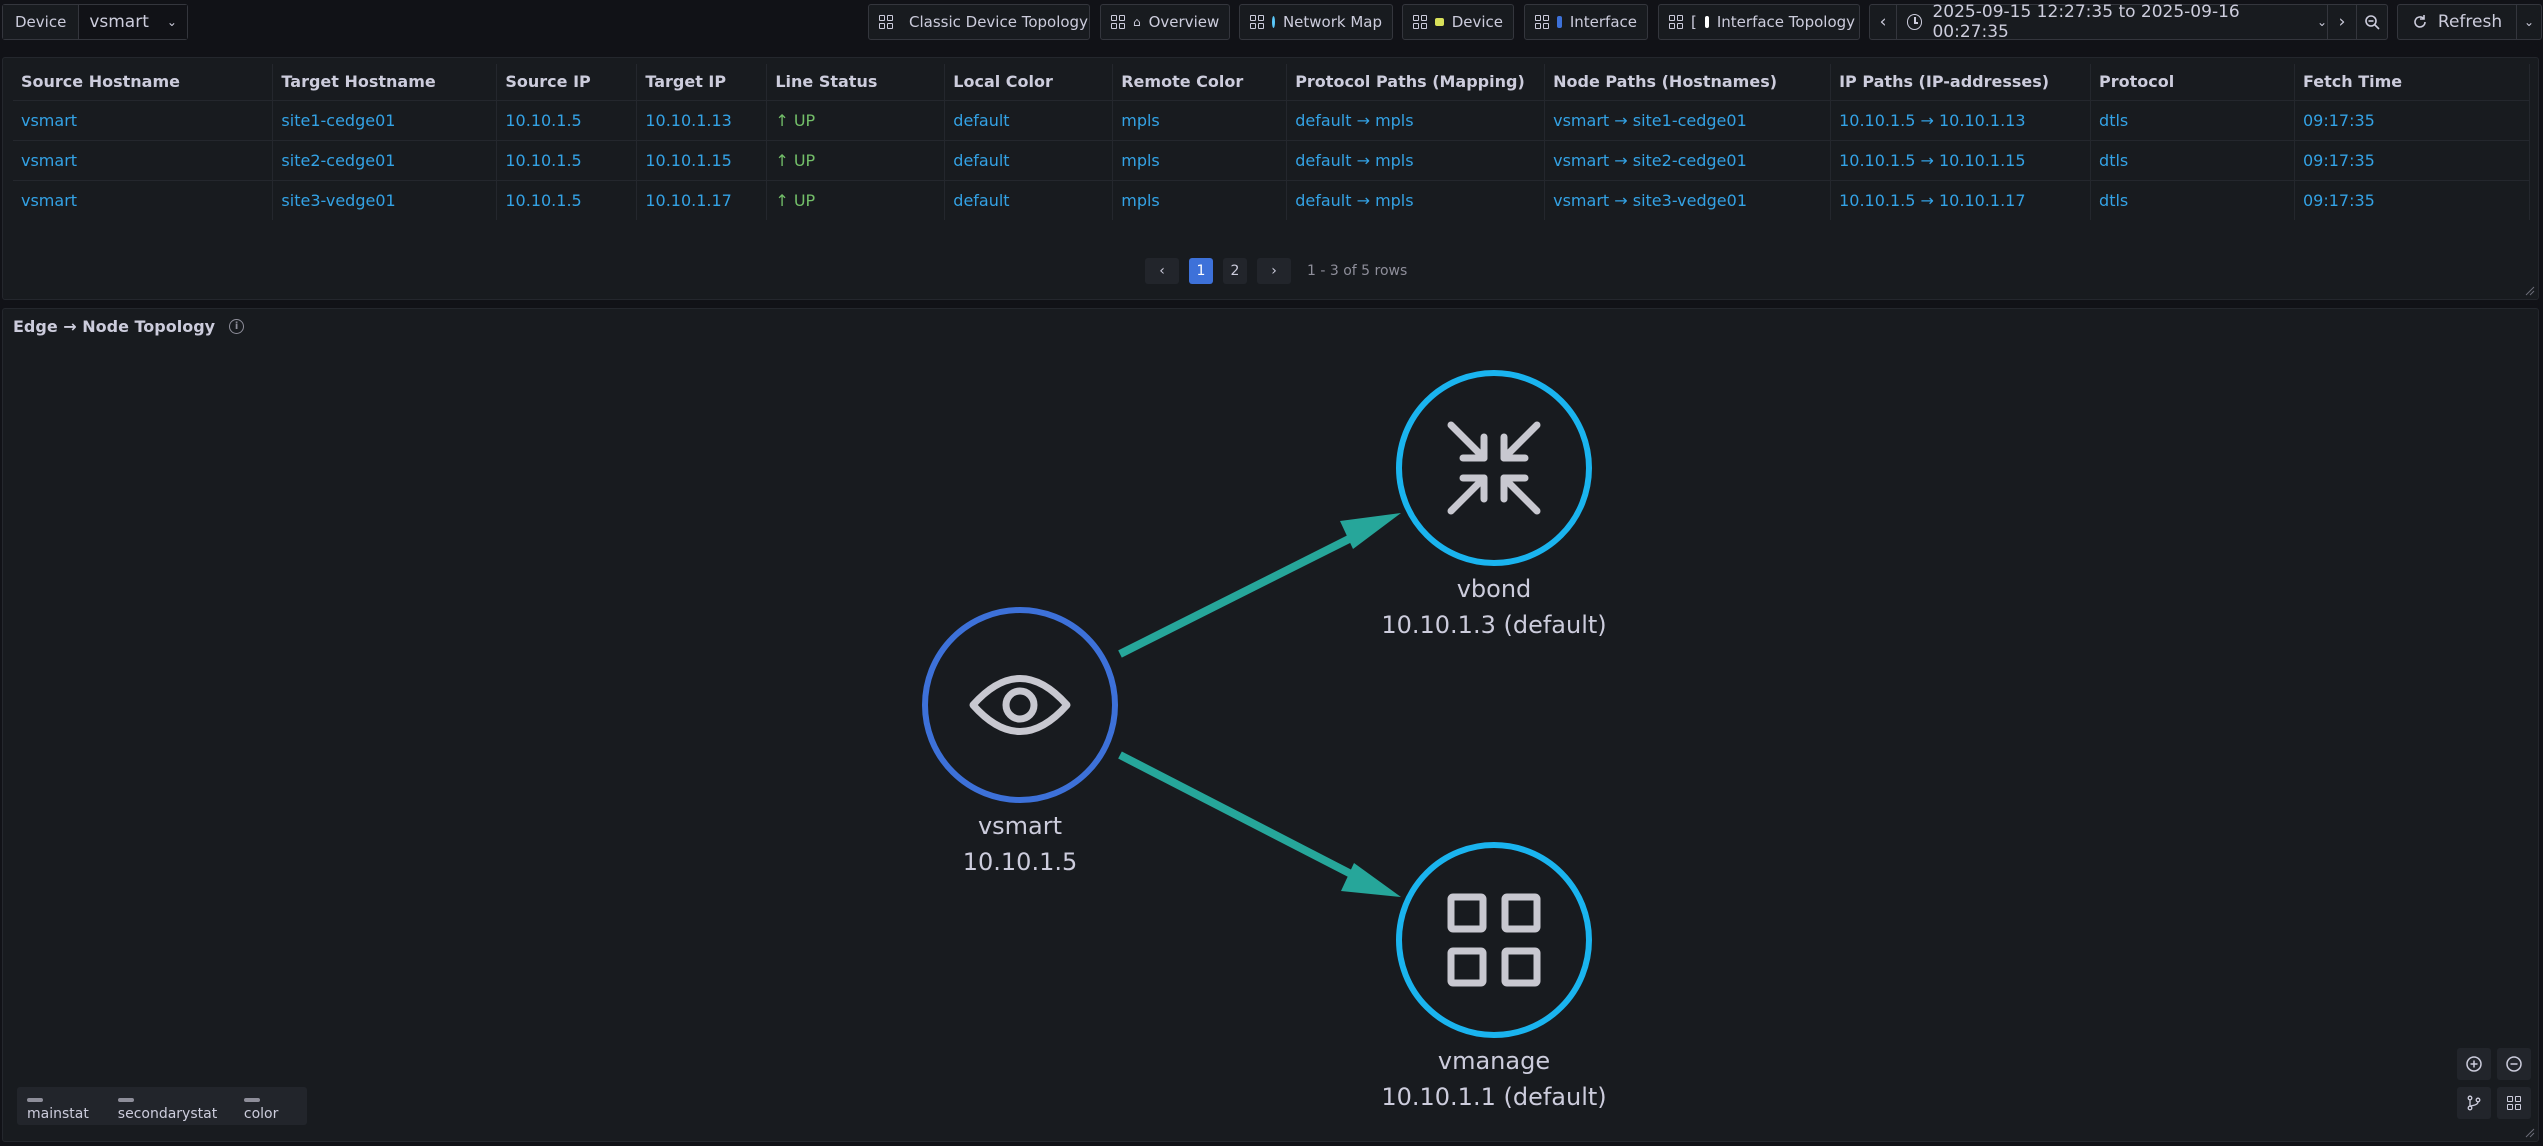 This screenshot has width=2543, height=1146. Describe the element at coordinates (1316, 22) in the screenshot. I see `link-network-map: Network Map` at that location.